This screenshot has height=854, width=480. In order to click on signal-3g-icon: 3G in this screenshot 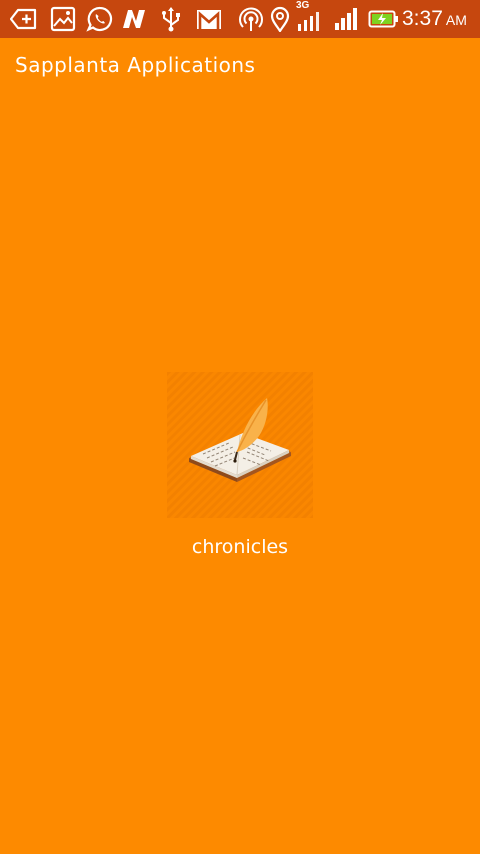, I will do `click(310, 15)`.